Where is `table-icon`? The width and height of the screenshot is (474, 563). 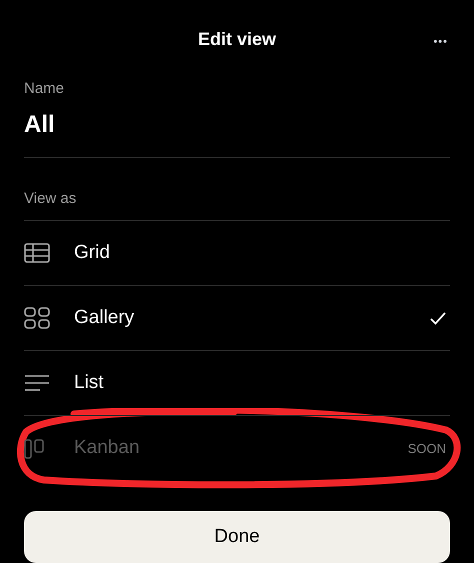 table-icon is located at coordinates (37, 253).